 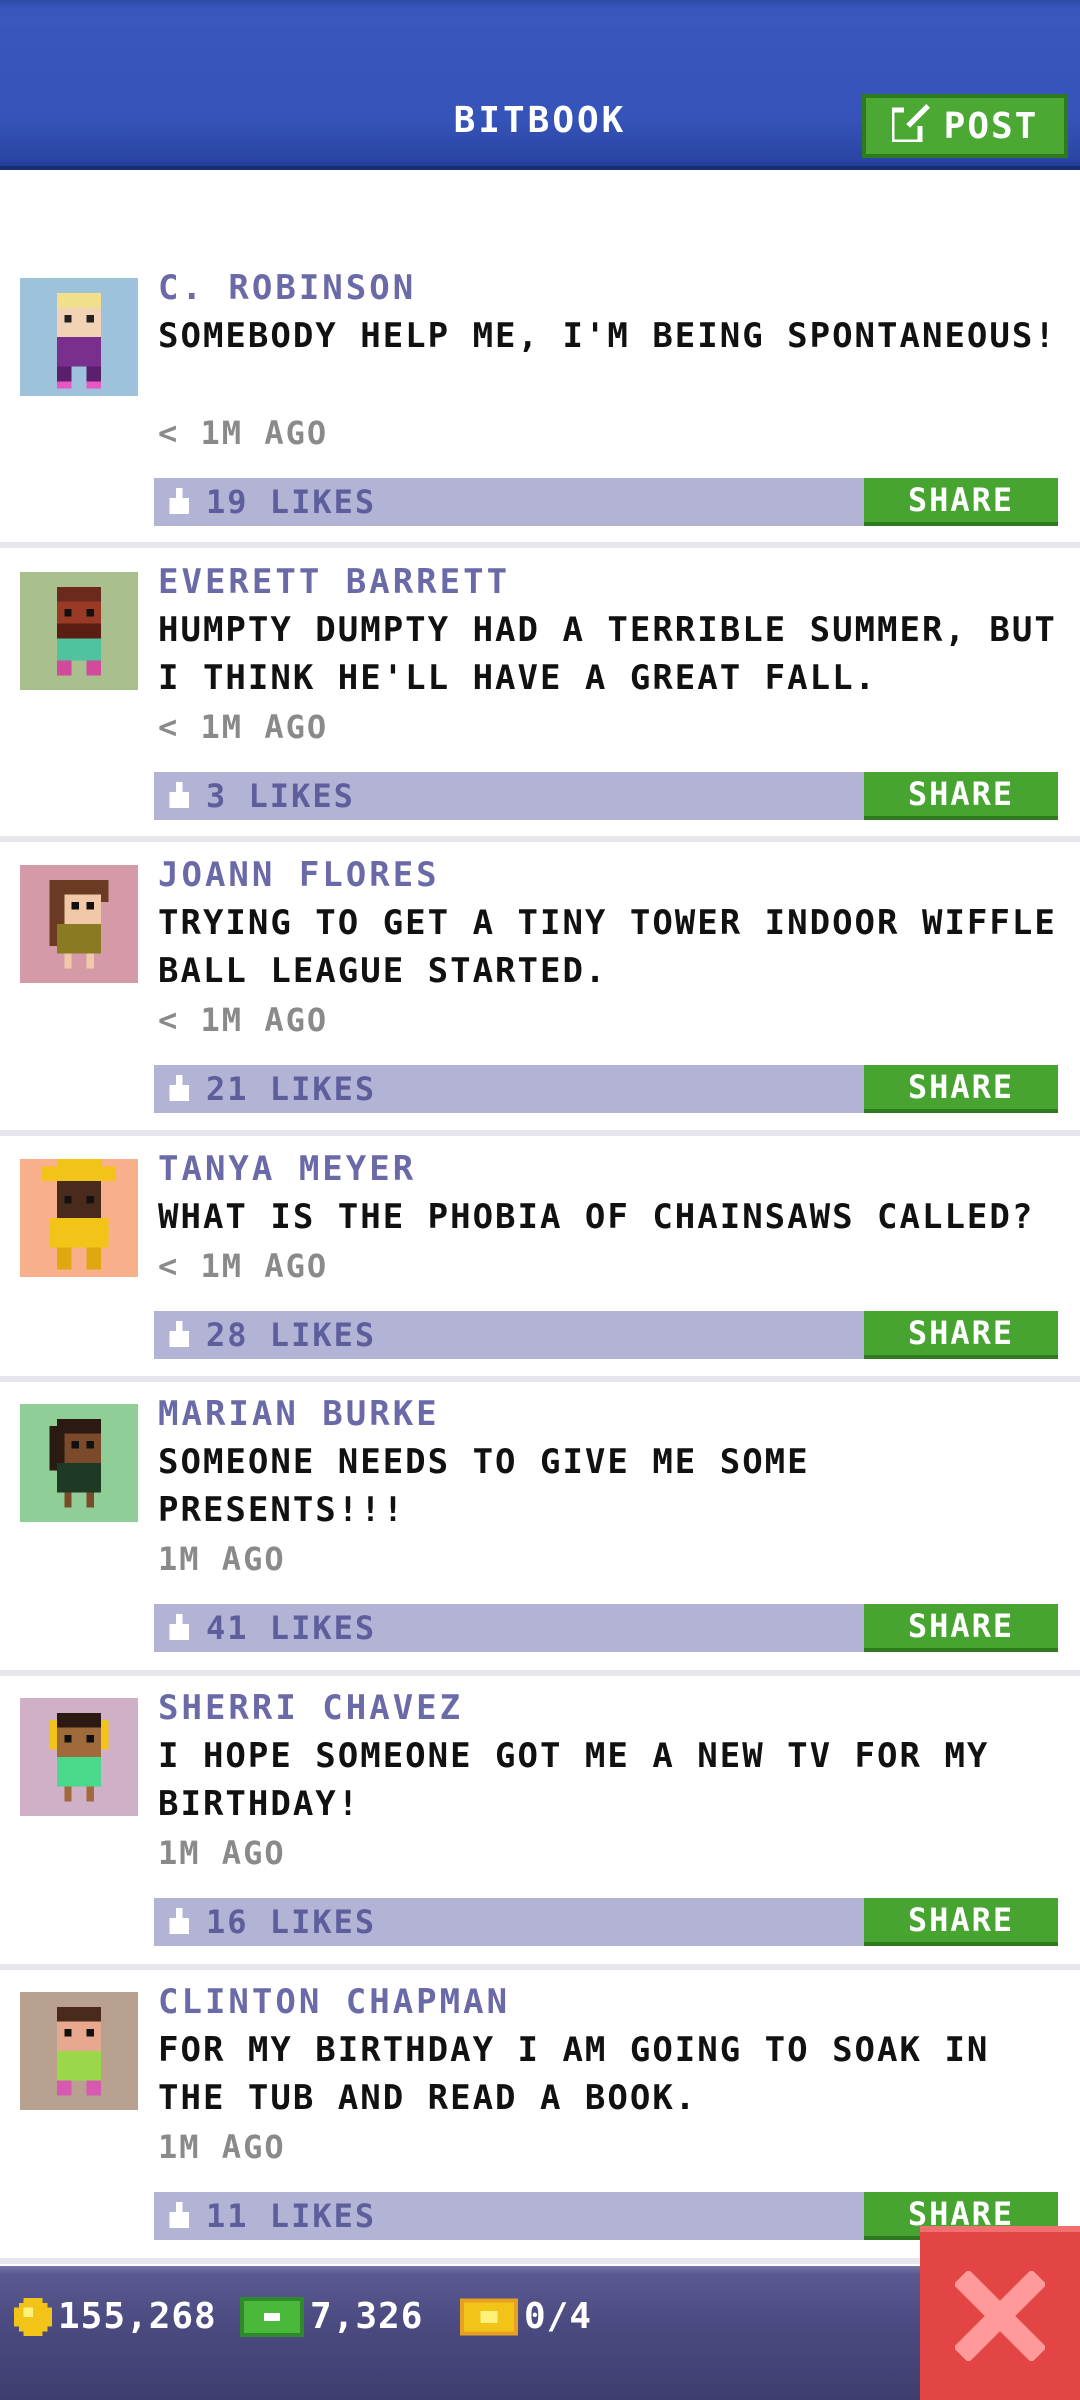 What do you see at coordinates (291, 2216) in the screenshot?
I see `likes-count: 11 LIKES` at bounding box center [291, 2216].